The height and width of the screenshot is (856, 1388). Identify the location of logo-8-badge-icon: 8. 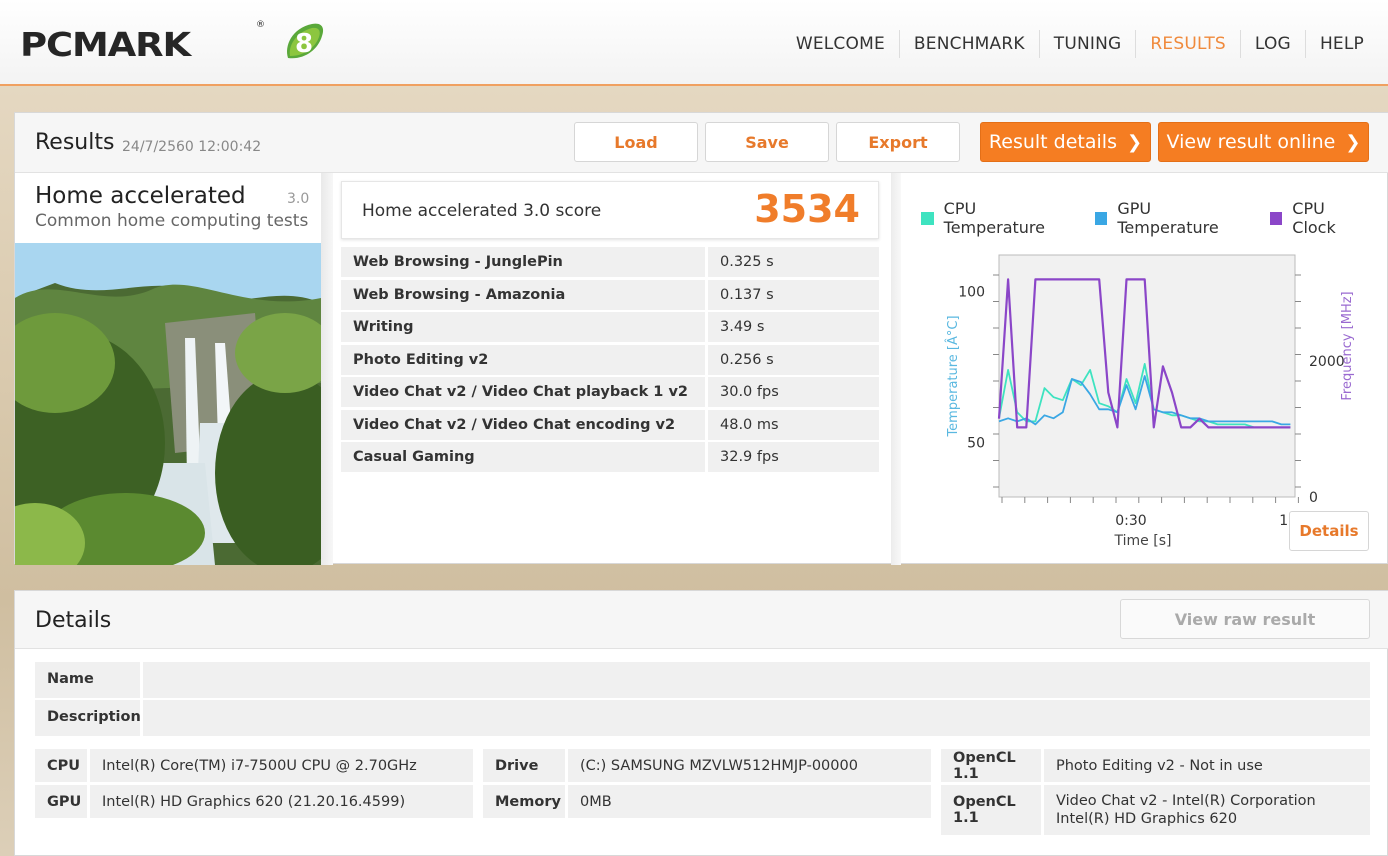
(305, 41).